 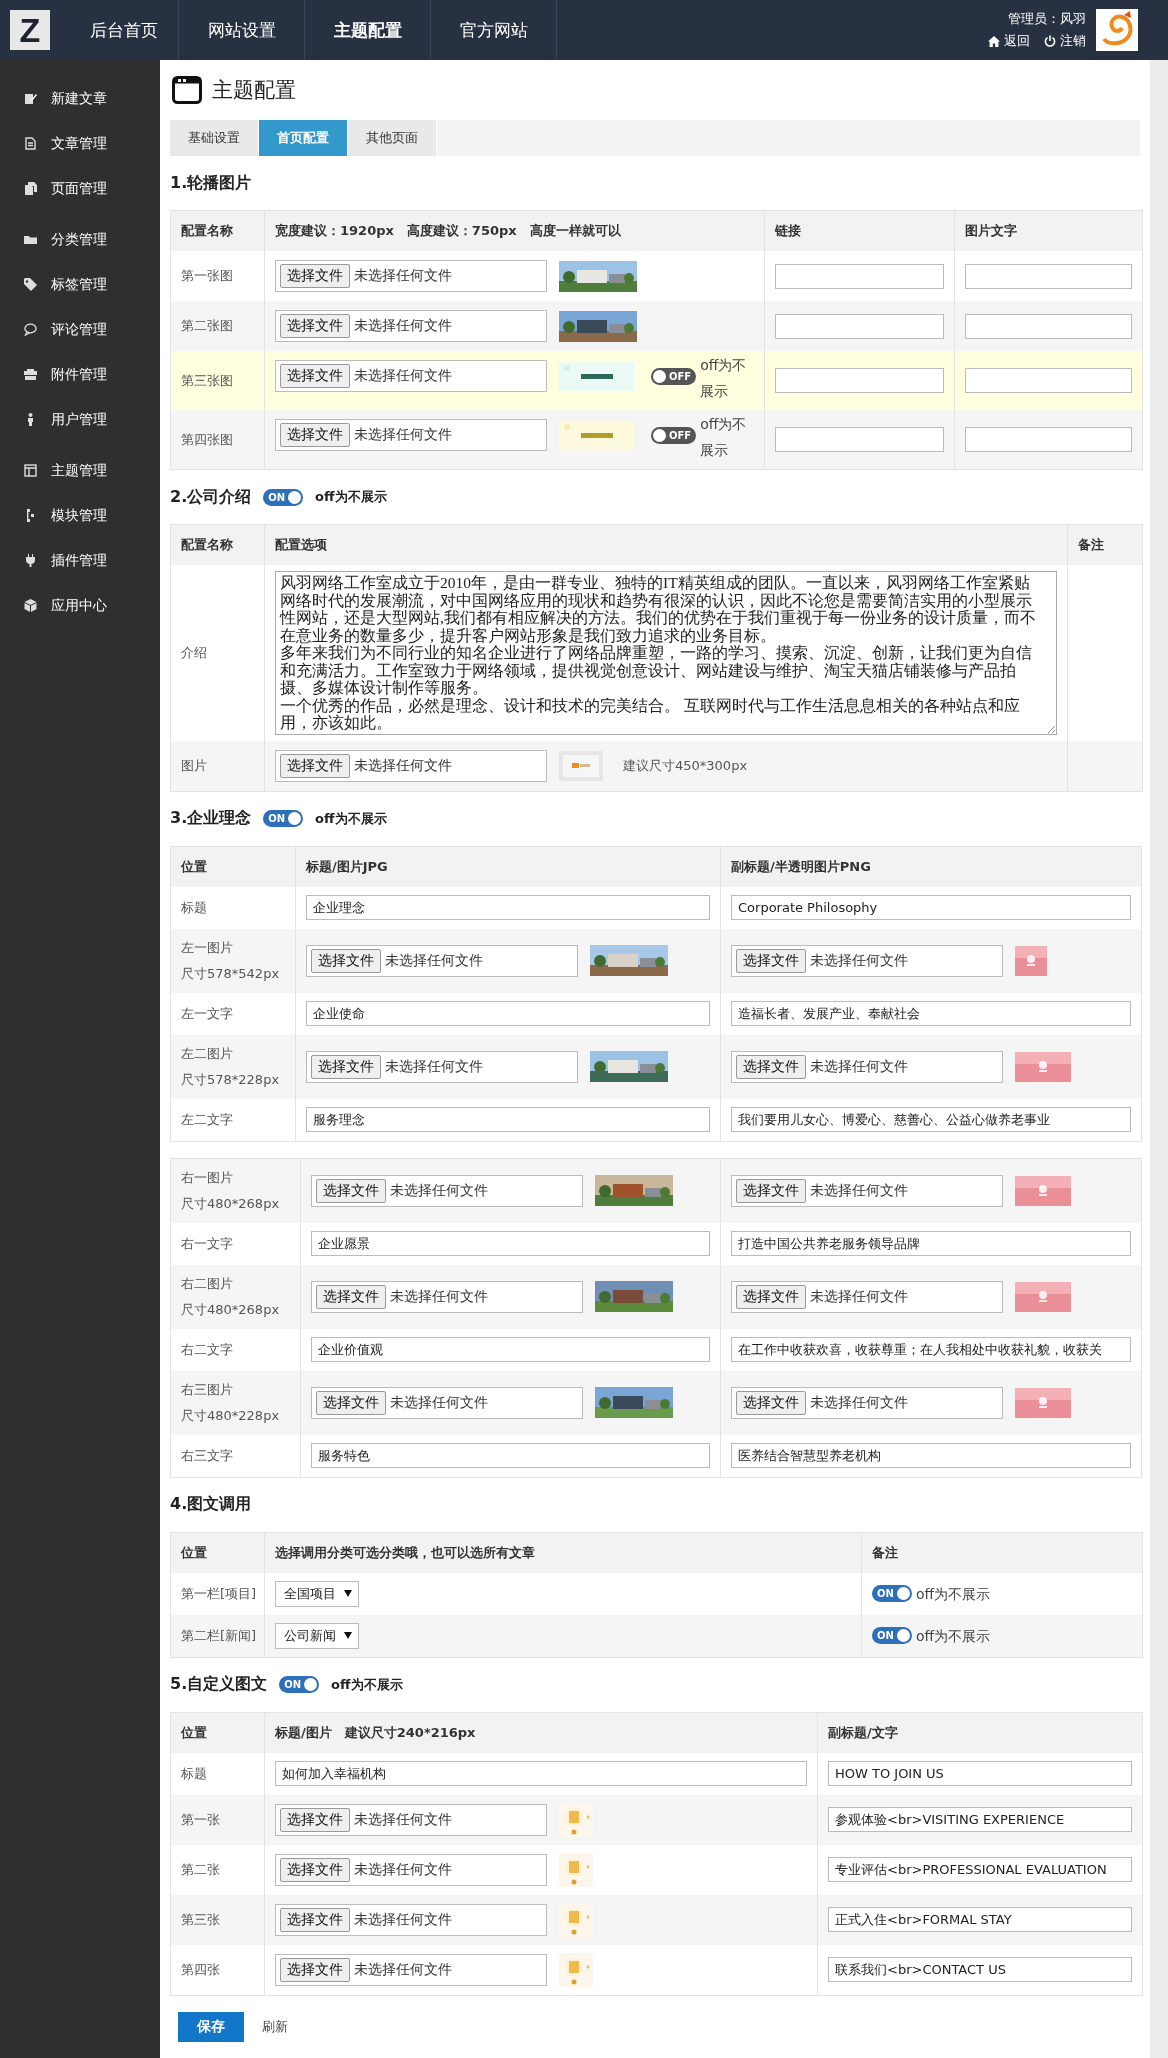 What do you see at coordinates (80, 374) in the screenshot?
I see `sidebar-item: 附件管理` at bounding box center [80, 374].